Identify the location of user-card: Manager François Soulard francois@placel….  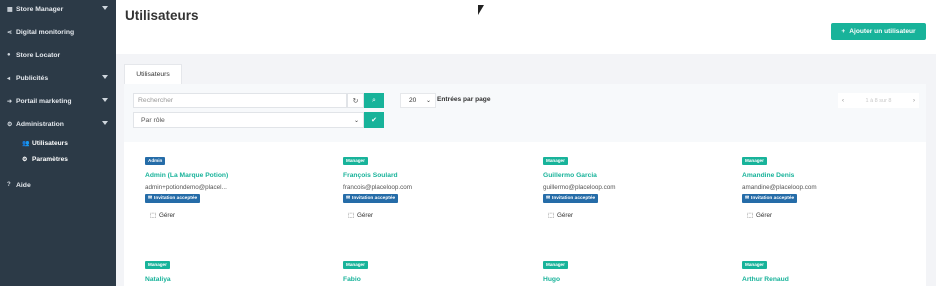
(433, 188).